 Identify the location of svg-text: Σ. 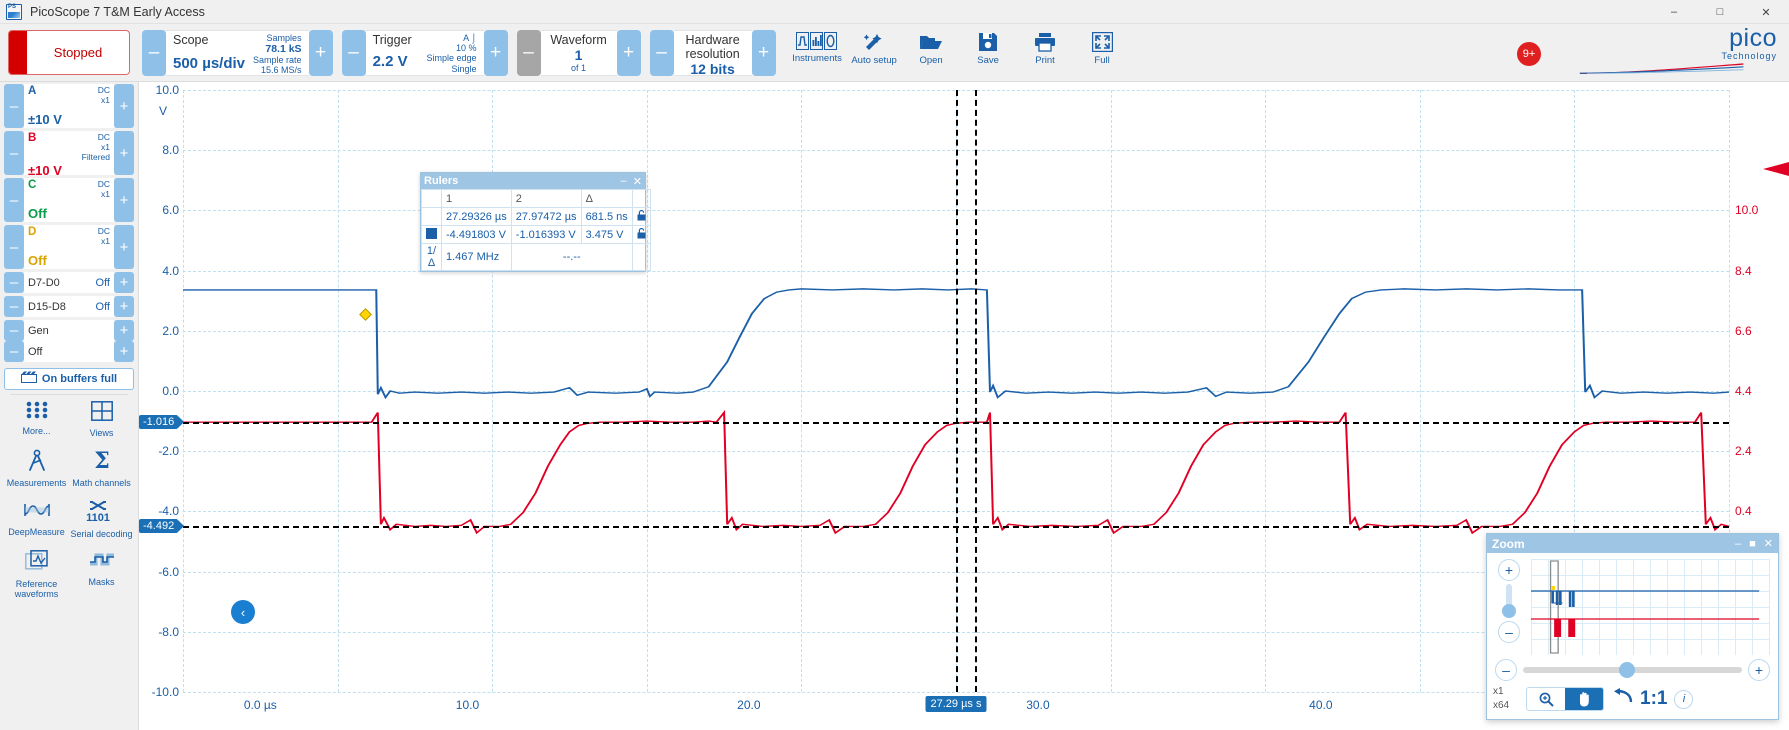
(102, 461).